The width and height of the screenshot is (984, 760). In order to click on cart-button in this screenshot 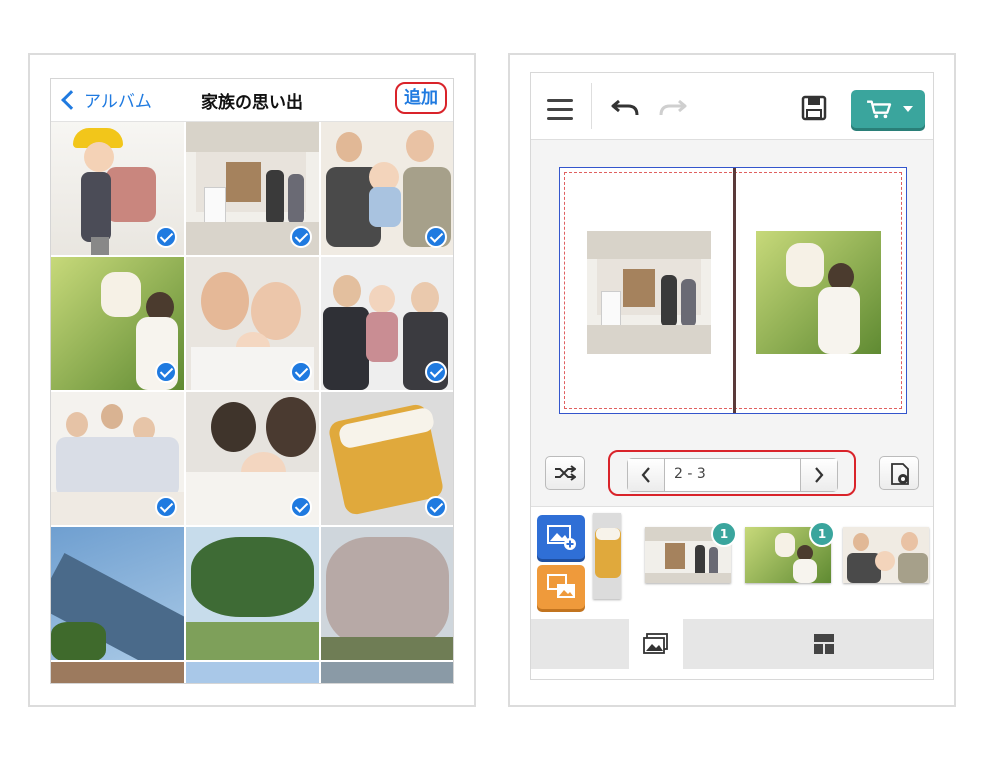, I will do `click(888, 109)`.